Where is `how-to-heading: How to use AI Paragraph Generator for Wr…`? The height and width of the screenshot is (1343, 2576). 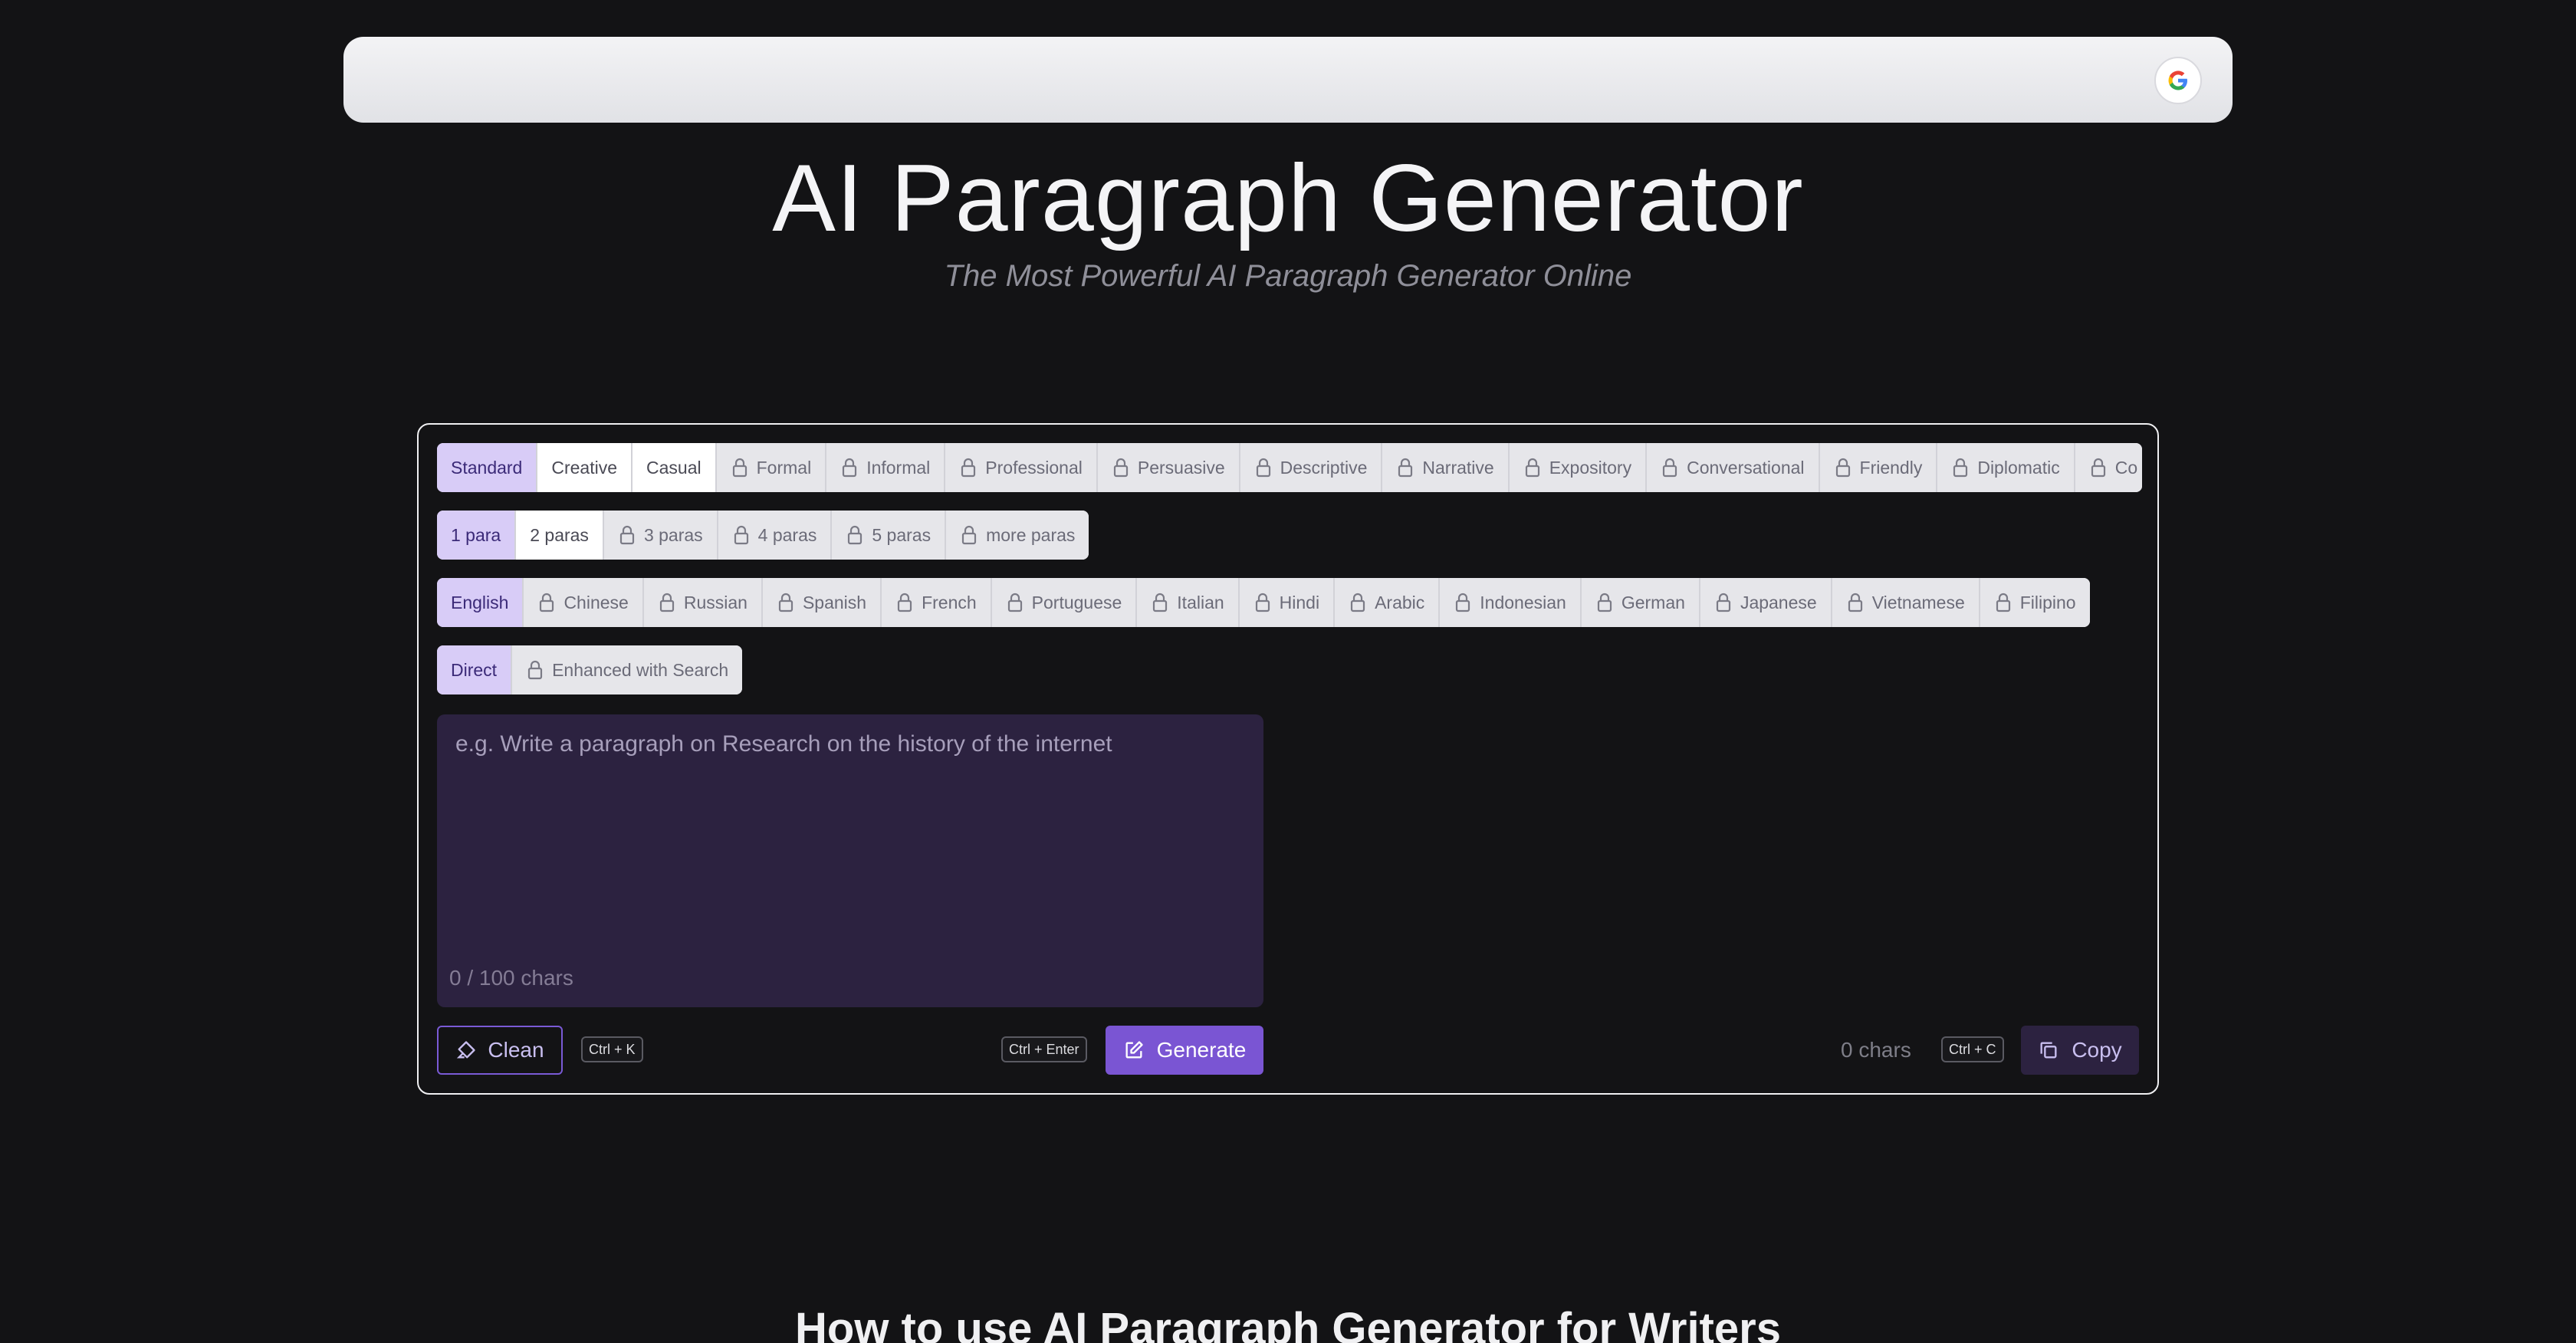 how-to-heading: How to use AI Paragraph Generator for Wr… is located at coordinates (1288, 1324).